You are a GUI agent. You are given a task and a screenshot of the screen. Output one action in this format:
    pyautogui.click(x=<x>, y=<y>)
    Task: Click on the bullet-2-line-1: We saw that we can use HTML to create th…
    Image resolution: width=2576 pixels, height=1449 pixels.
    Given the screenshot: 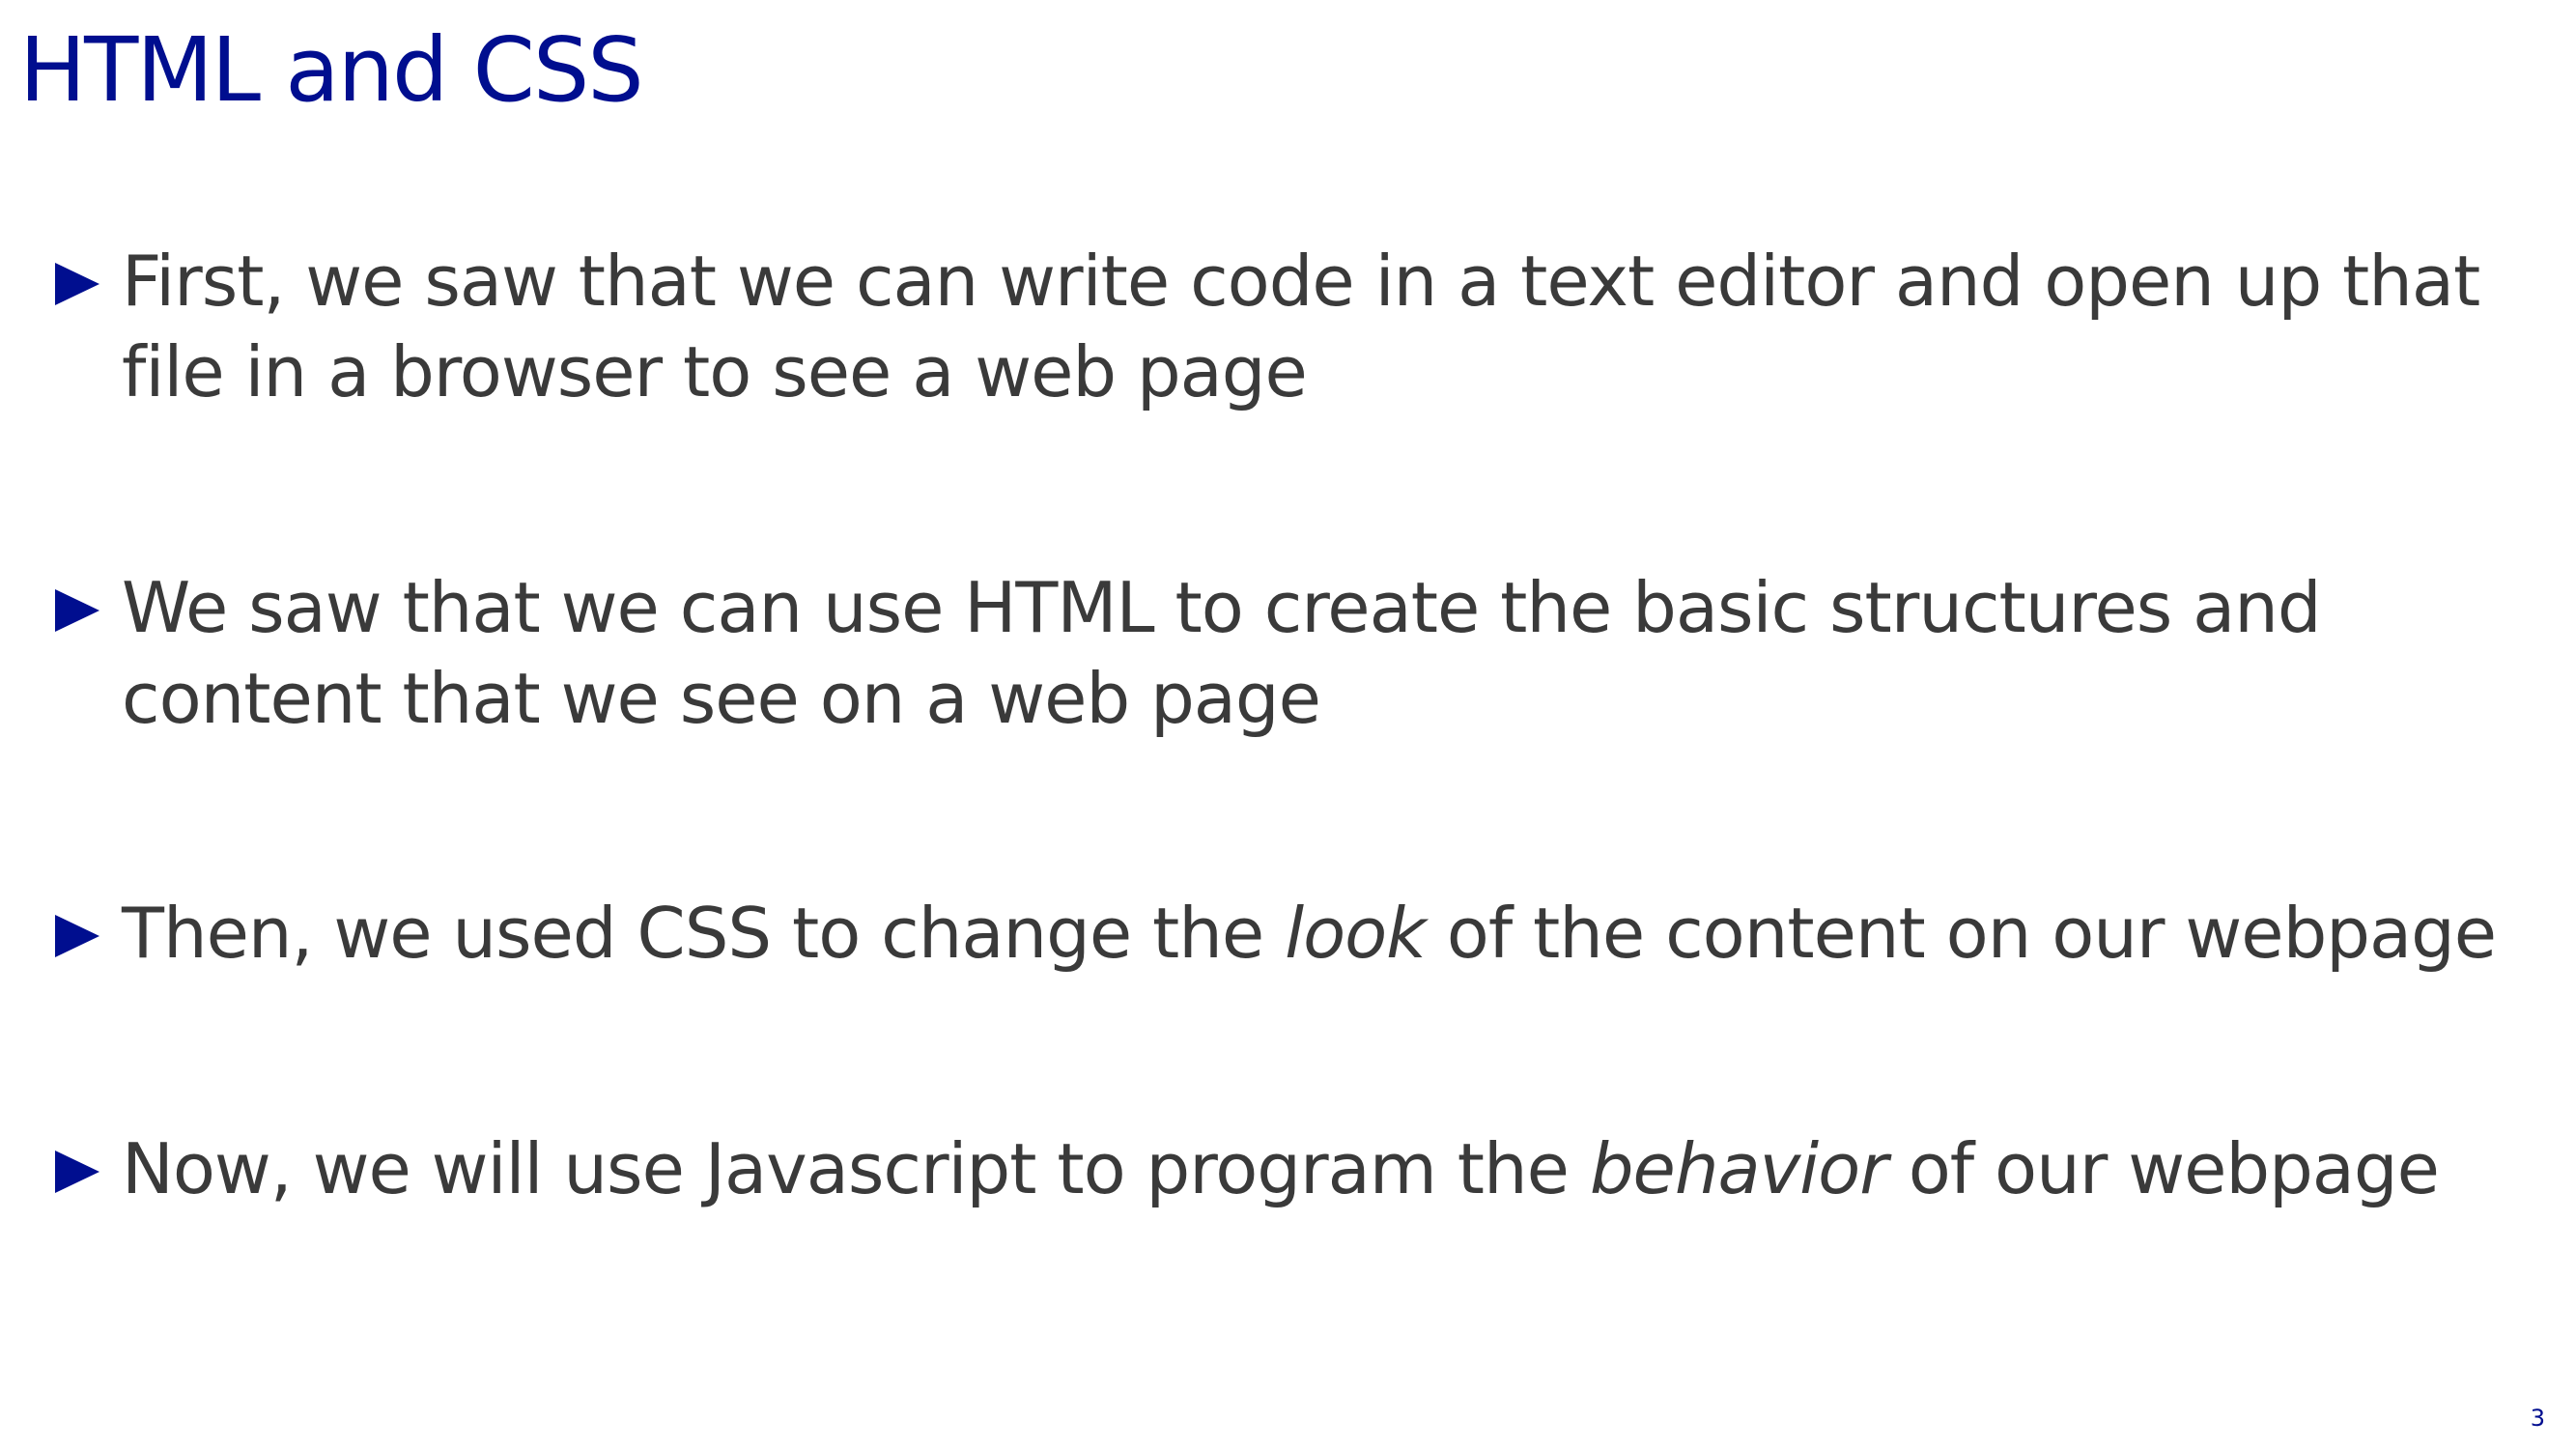 What is the action you would take?
    pyautogui.click(x=1222, y=607)
    